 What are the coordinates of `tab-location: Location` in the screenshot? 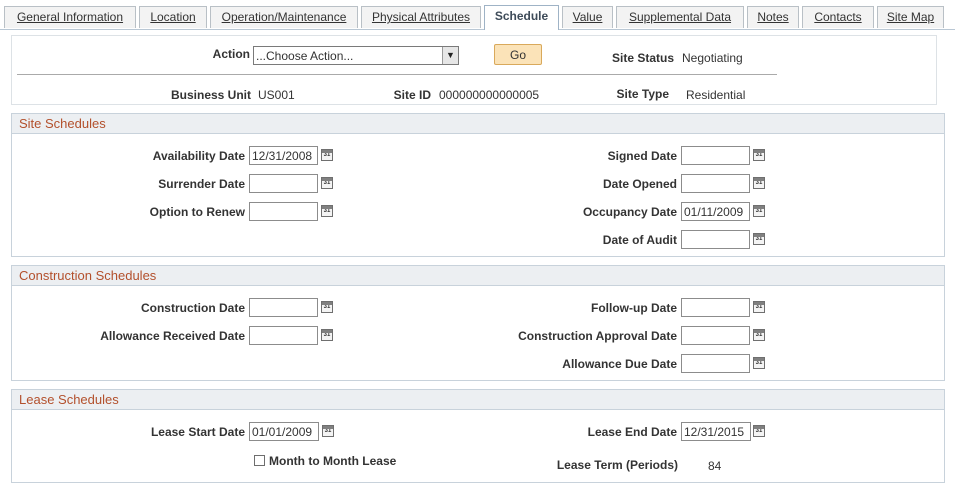 It's located at (173, 17).